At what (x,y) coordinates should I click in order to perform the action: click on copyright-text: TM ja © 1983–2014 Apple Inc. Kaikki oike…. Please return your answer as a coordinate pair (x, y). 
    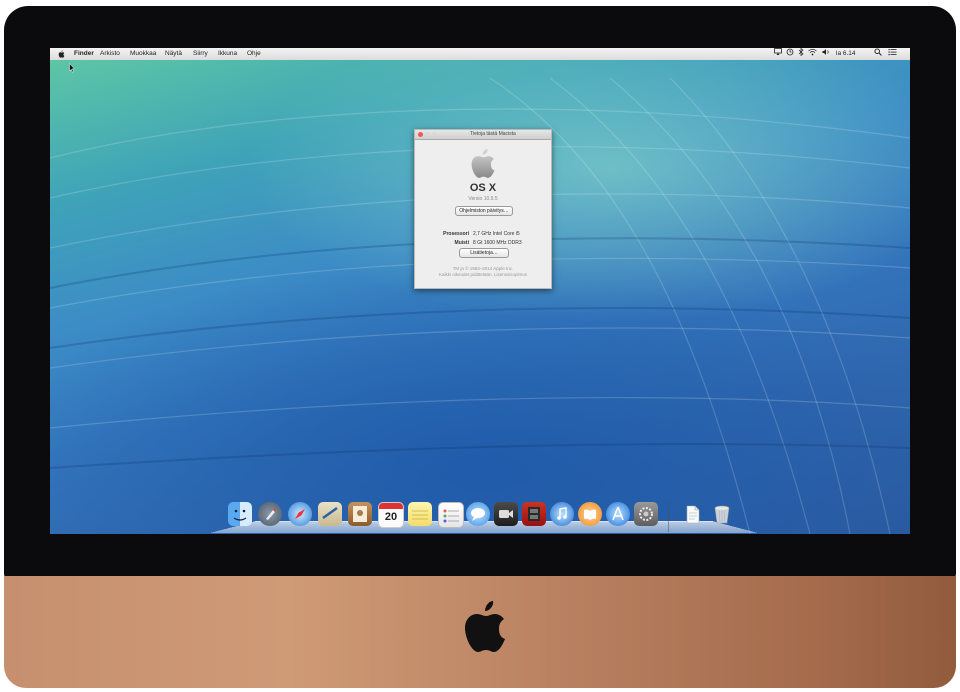
    Looking at the image, I should click on (483, 272).